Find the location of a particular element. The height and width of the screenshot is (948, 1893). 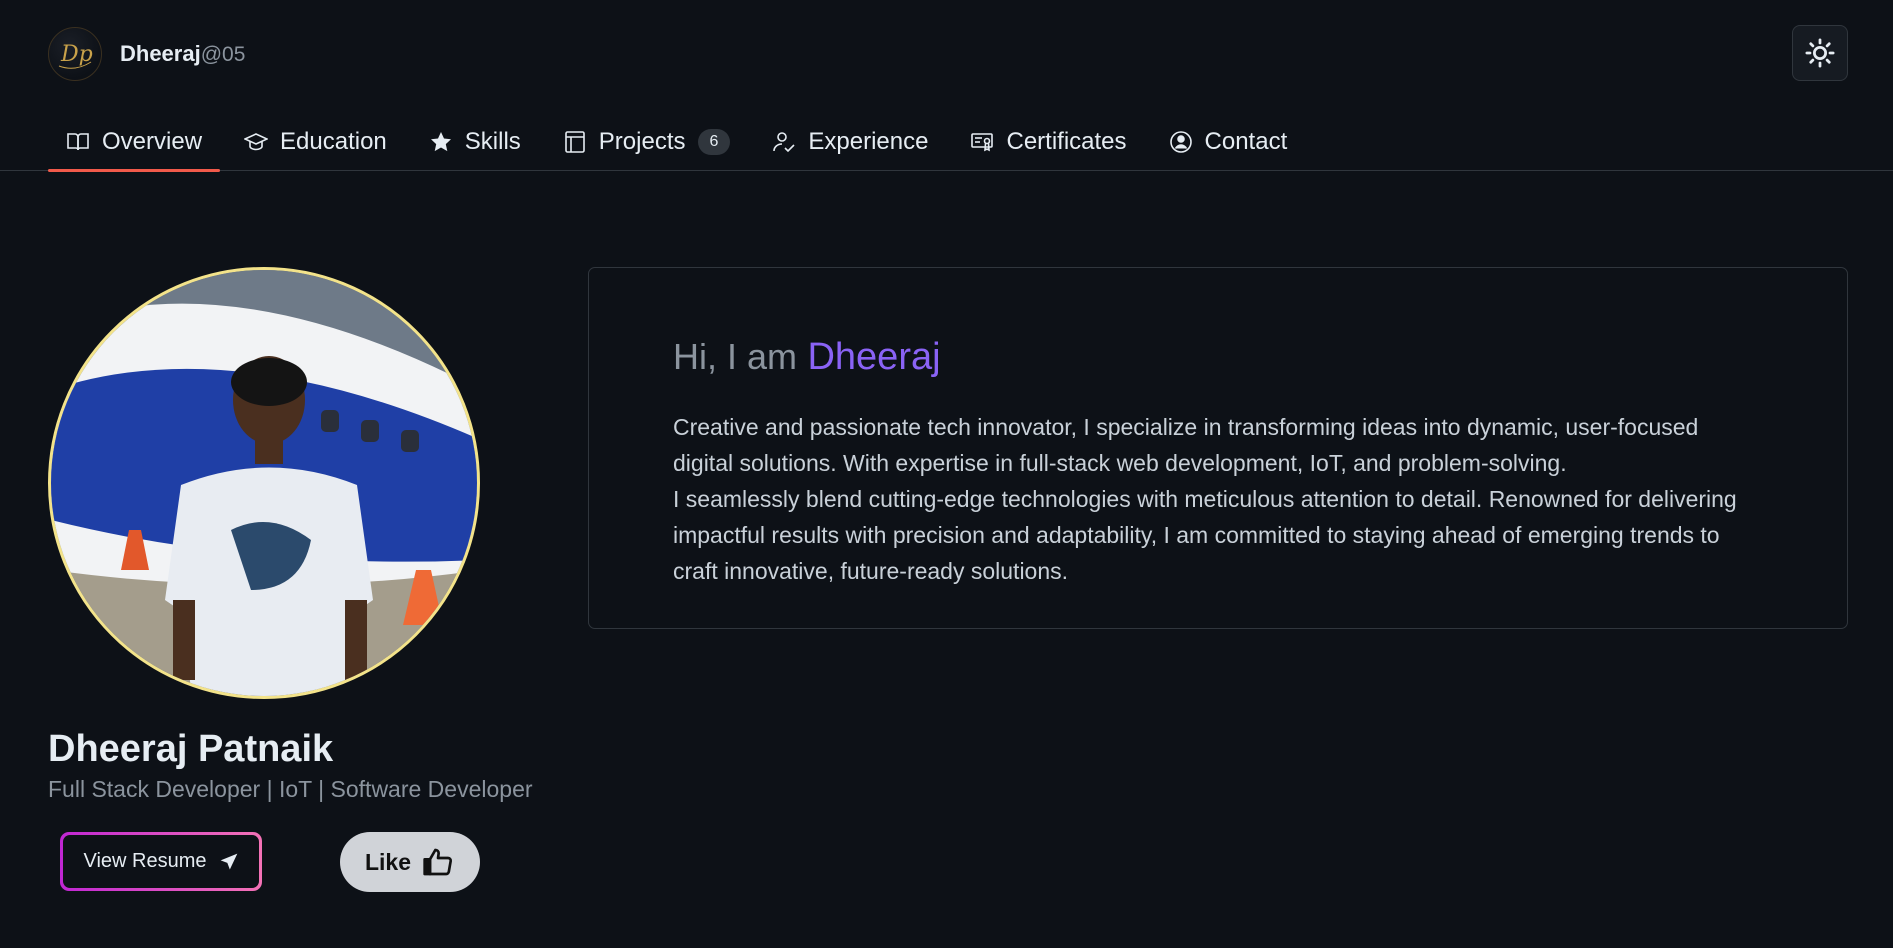

projects-count-badge: 6 is located at coordinates (714, 141).